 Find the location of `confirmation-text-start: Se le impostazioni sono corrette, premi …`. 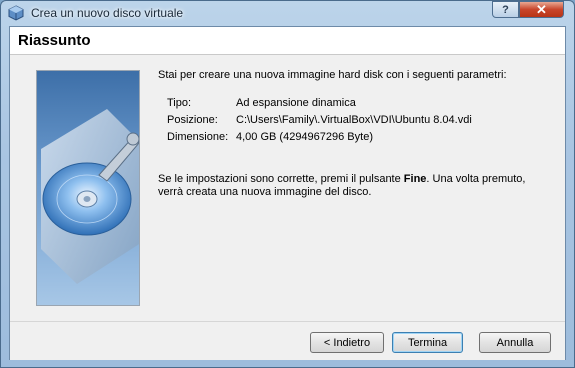

confirmation-text-start: Se le impostazioni sono corrette, premi … is located at coordinates (281, 179).